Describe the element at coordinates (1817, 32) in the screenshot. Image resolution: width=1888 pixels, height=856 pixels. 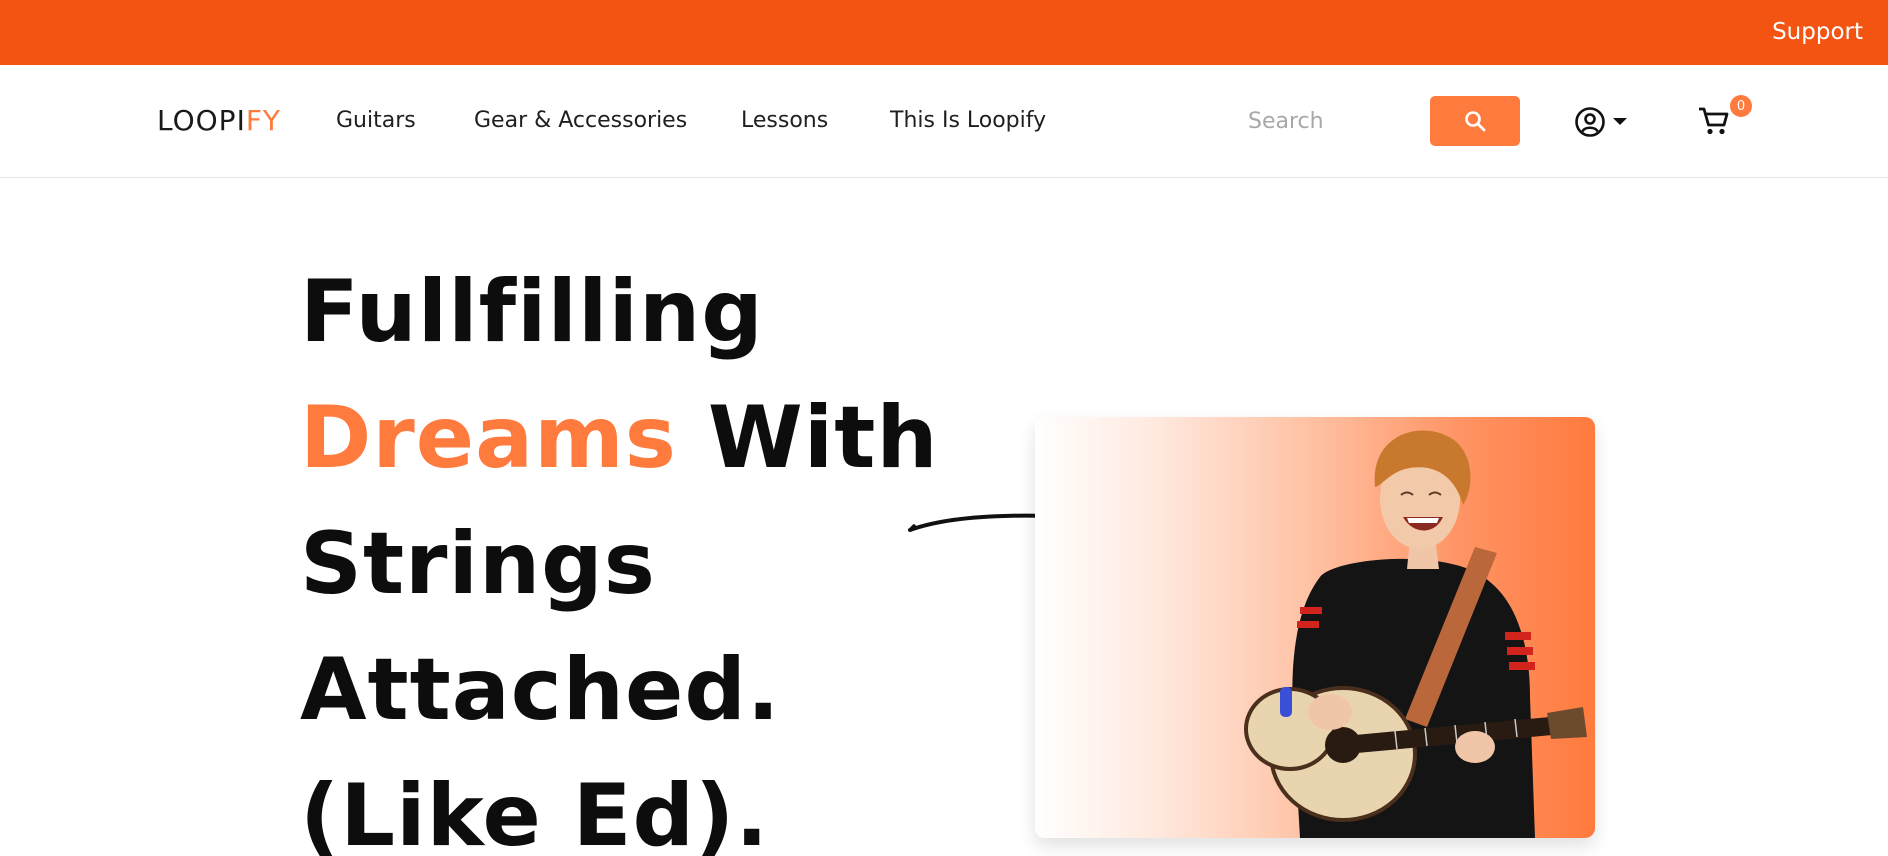
I see `support-link: Support` at that location.